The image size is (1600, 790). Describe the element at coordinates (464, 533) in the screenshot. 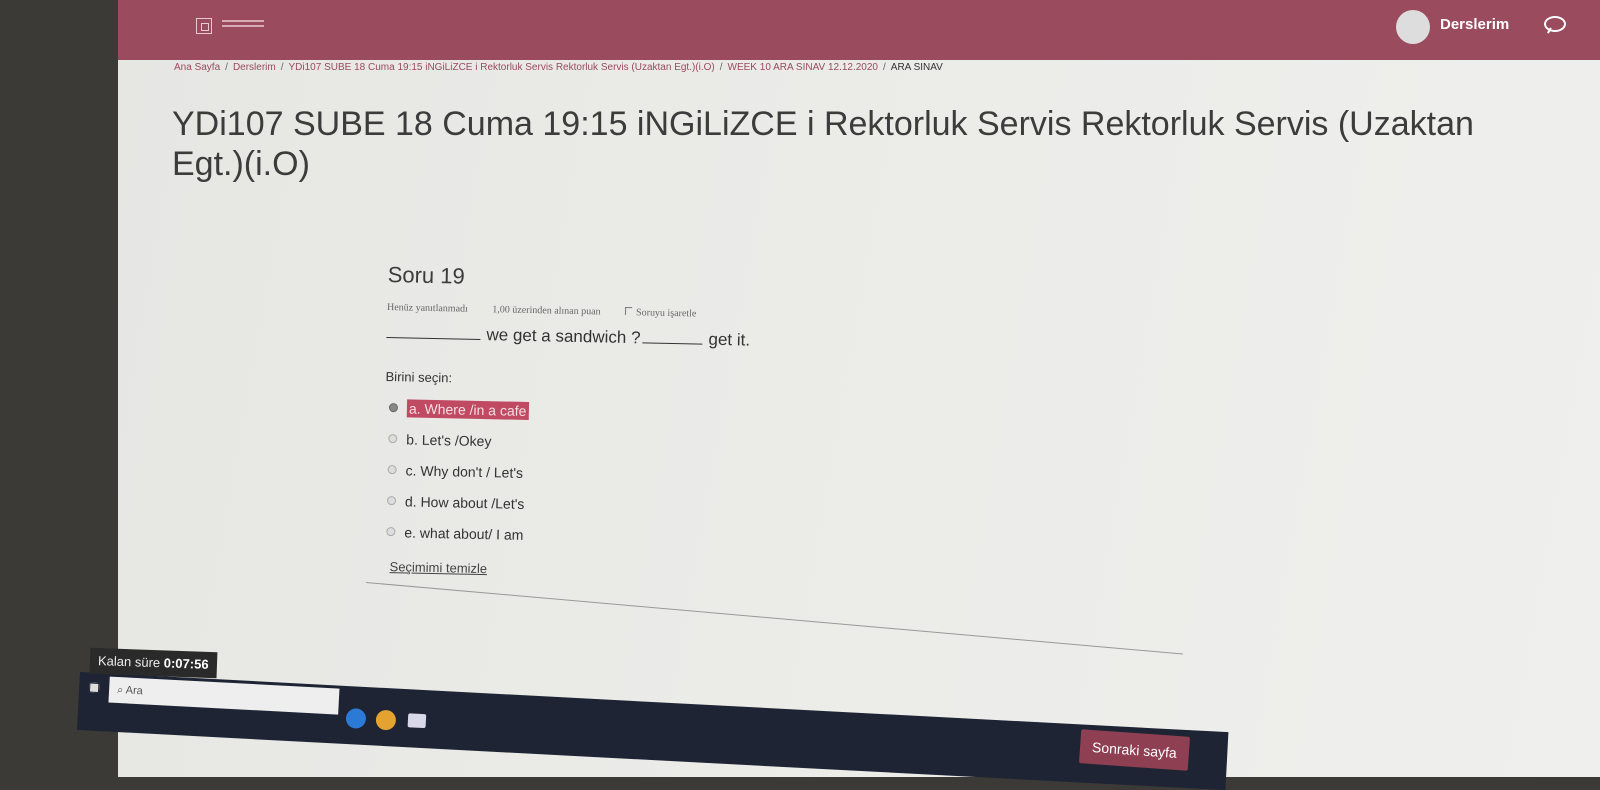

I see `answer-option-label: e. what about/ I am` at that location.